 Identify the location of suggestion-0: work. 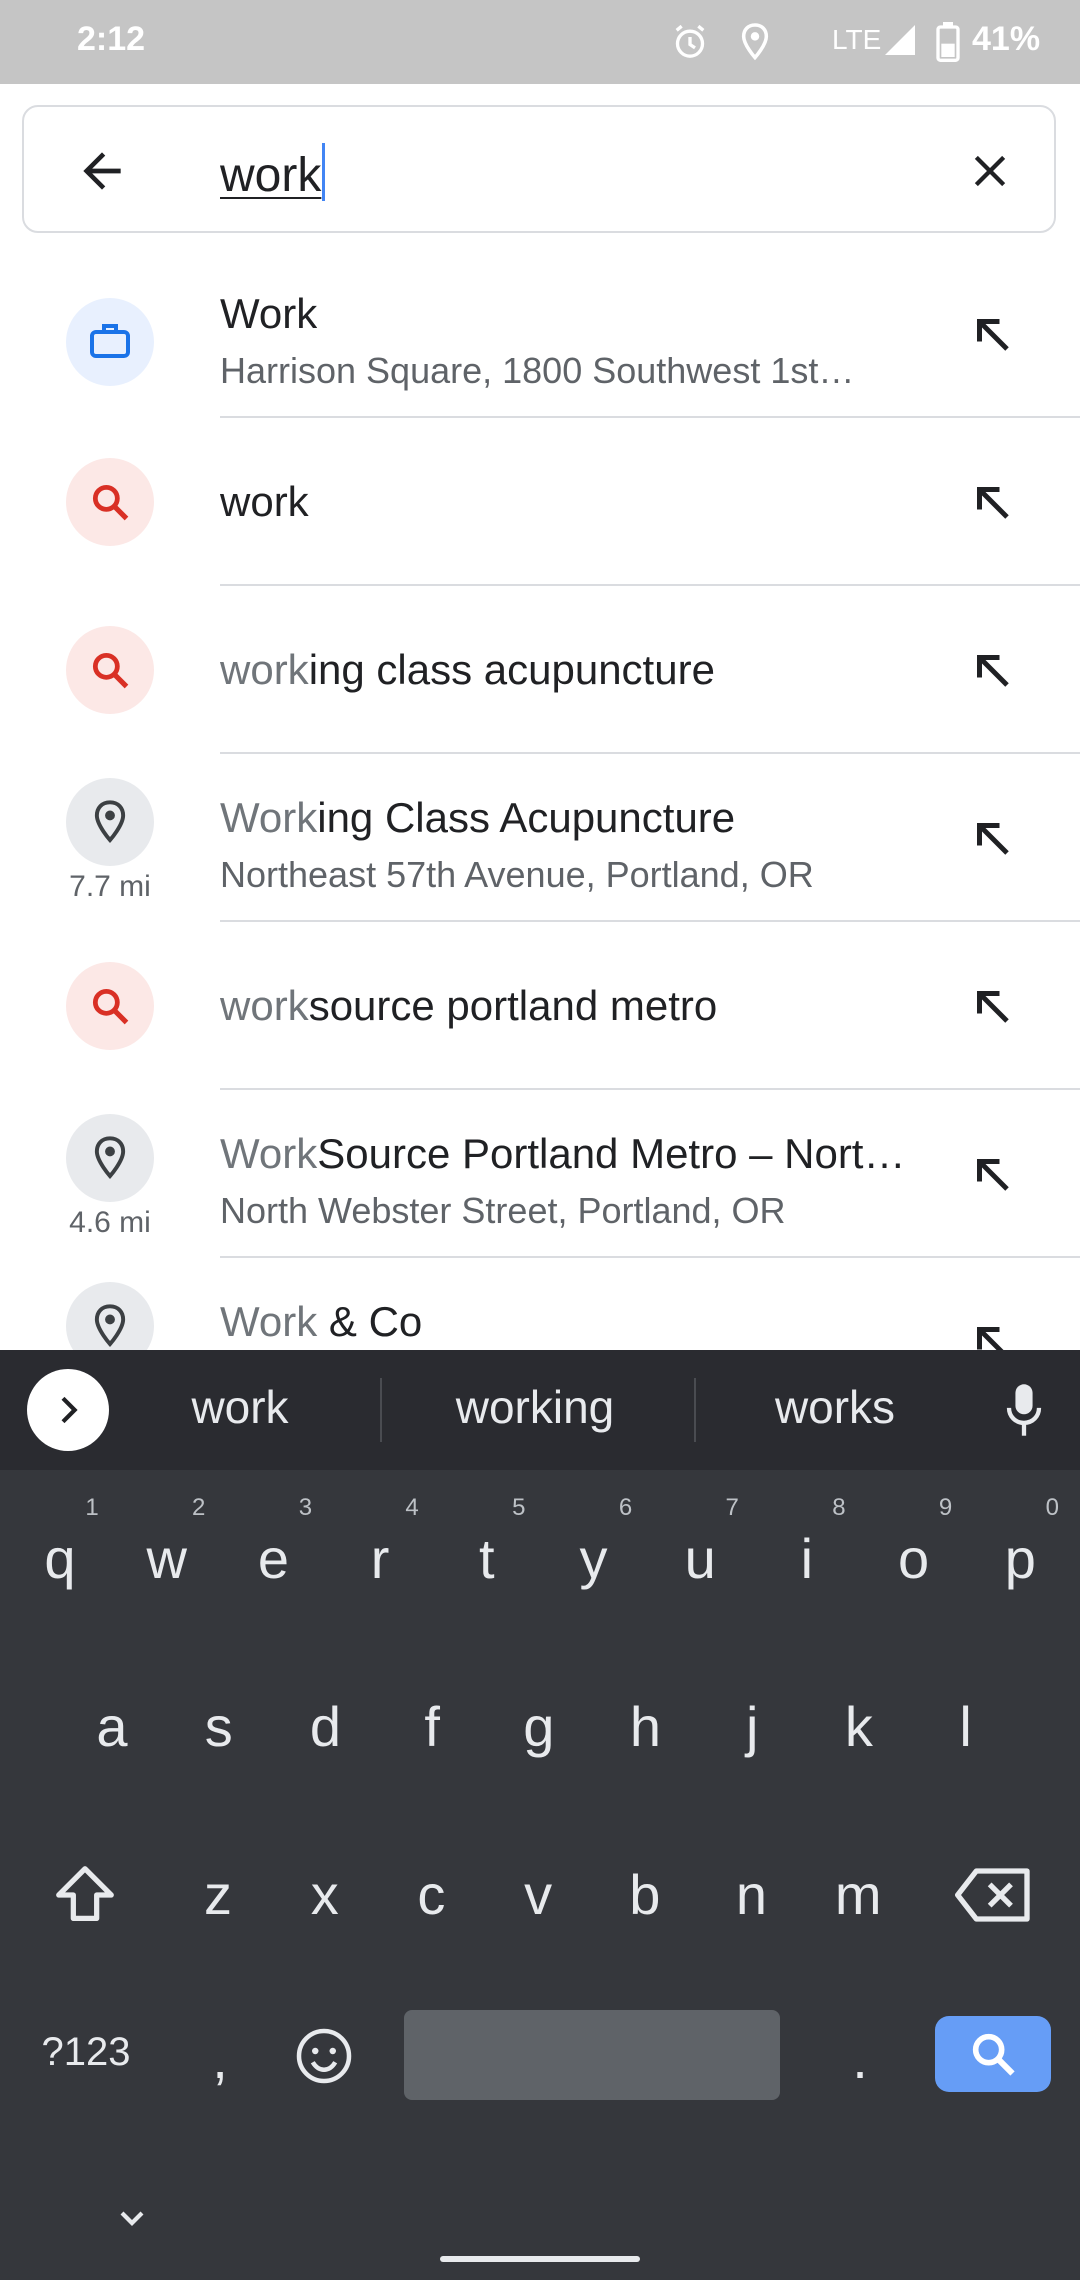
(240, 1407).